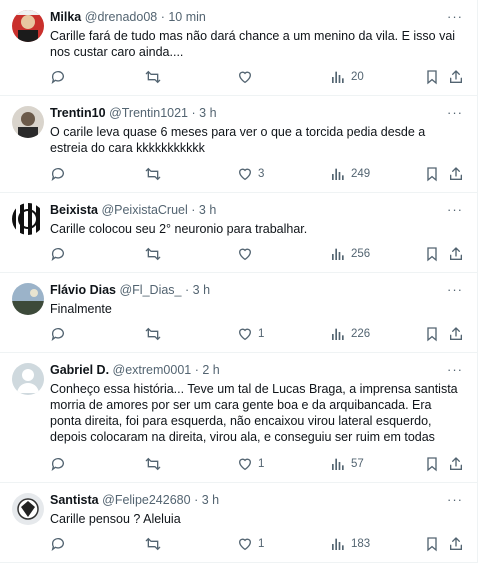 Image resolution: width=480 pixels, height=567 pixels. I want to click on views-button: 256, so click(350, 254).